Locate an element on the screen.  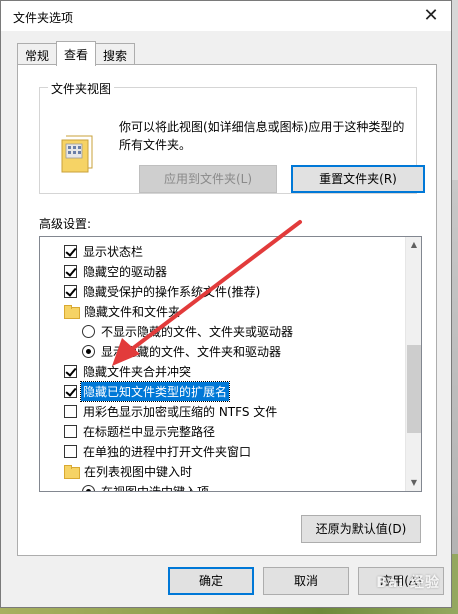
list-item-label: 隐藏文件夹合并冲突 is located at coordinates (137, 371).